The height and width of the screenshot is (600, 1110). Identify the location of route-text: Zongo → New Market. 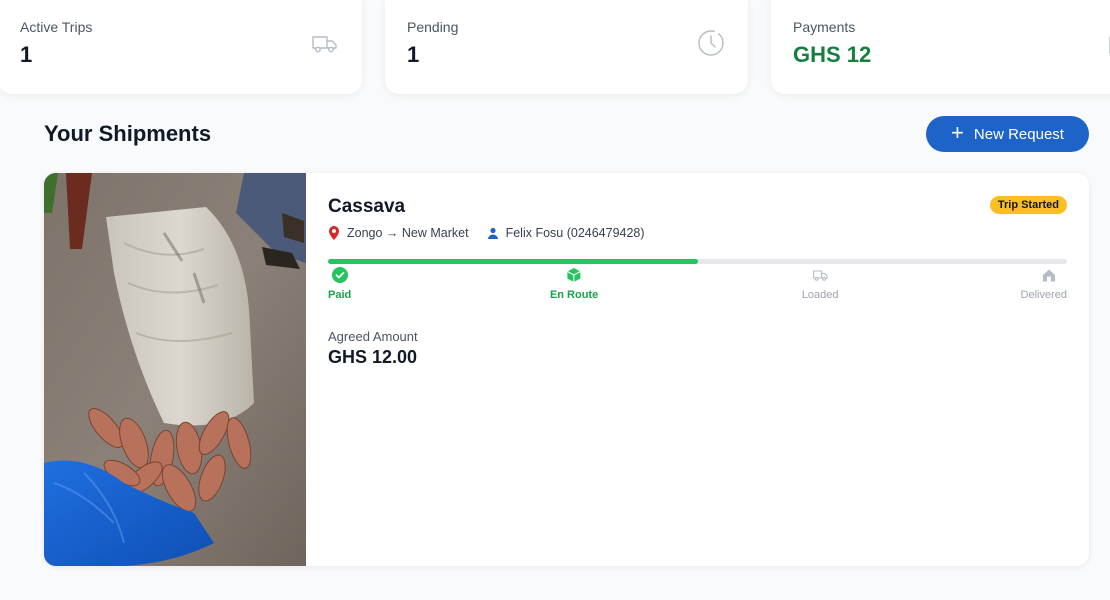
(408, 233).